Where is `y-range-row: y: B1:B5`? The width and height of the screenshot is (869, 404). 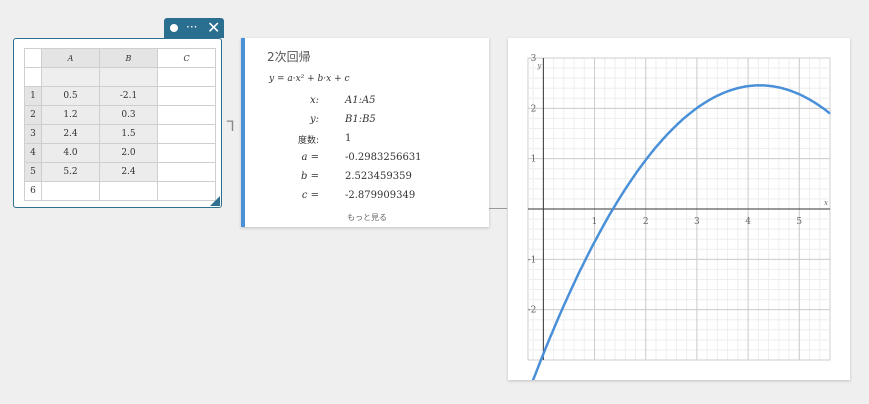
y-range-row: y: B1:B5 is located at coordinates (367, 122).